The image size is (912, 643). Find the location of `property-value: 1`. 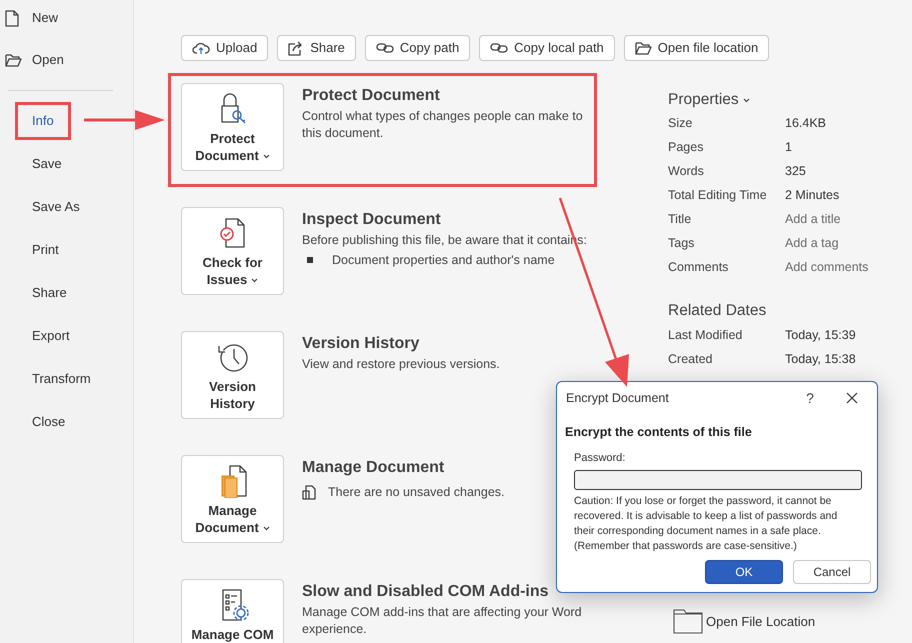

property-value: 1 is located at coordinates (788, 147).